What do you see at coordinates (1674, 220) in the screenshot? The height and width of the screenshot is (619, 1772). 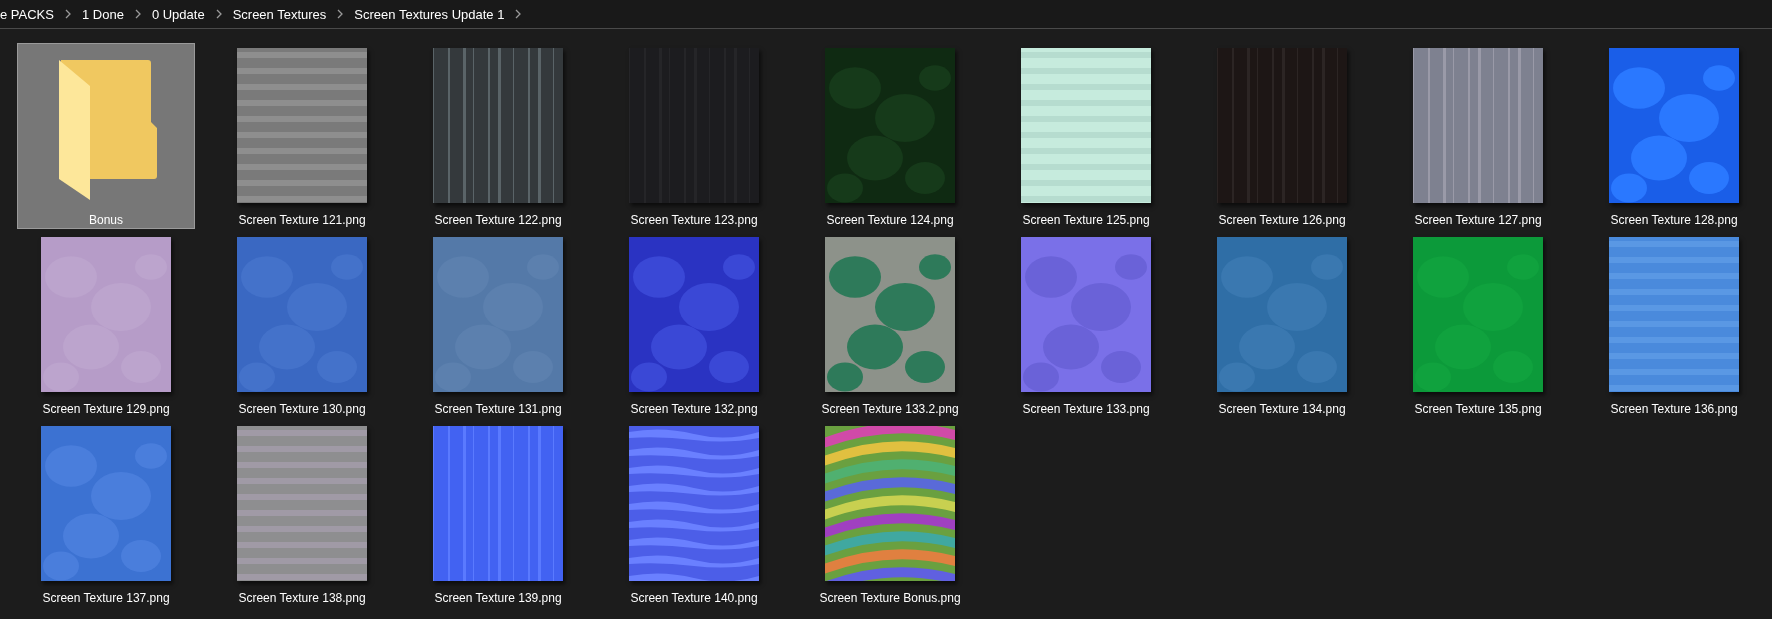 I see `file-name: Screen Texture 128.png` at bounding box center [1674, 220].